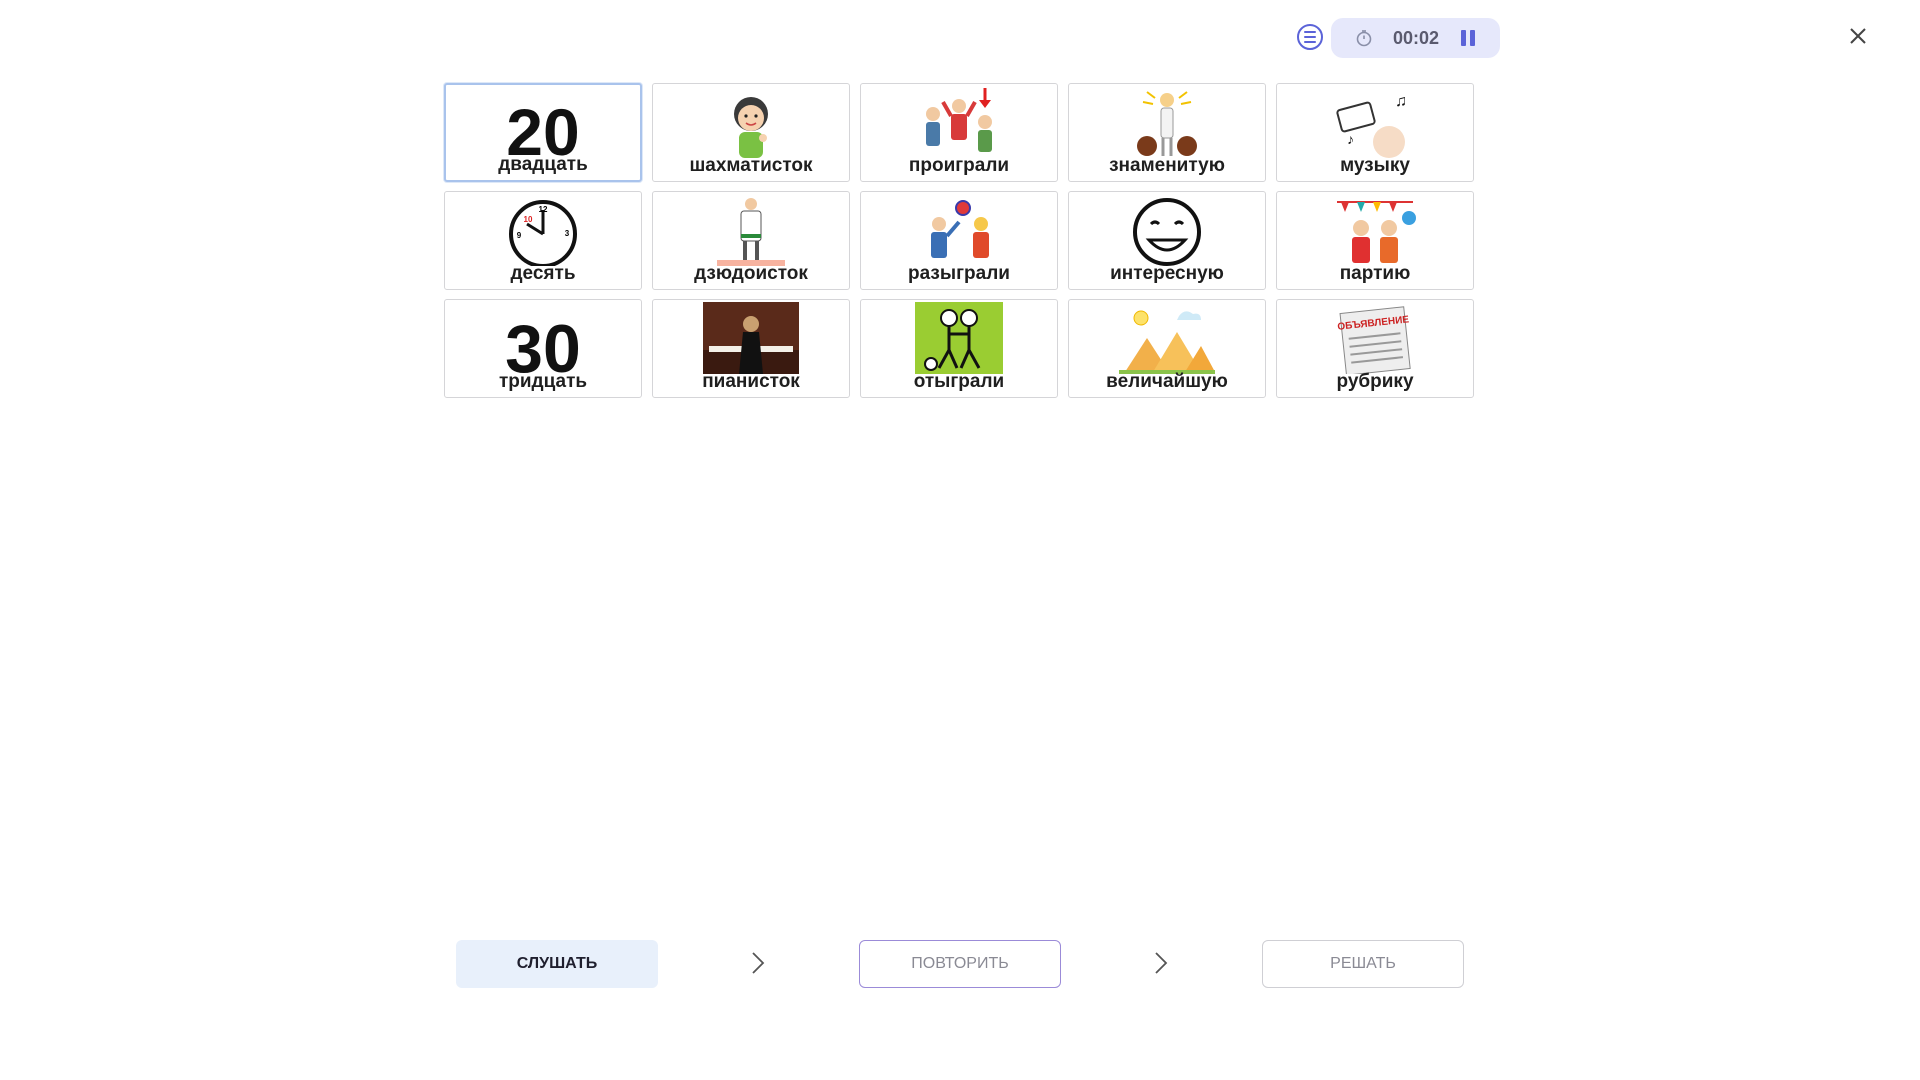 Image resolution: width=1920 pixels, height=1080 pixels. Describe the element at coordinates (543, 233) in the screenshot. I see `clock-ten-icon: 12 10 3 9` at that location.